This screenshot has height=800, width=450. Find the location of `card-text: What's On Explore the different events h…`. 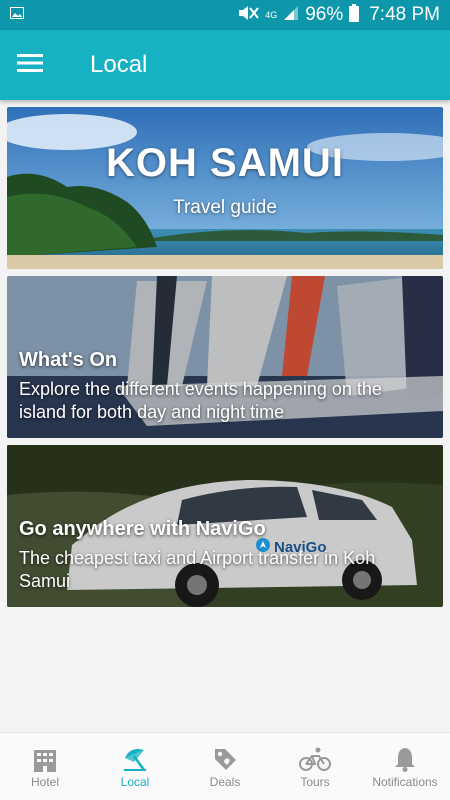

card-text: What's On Explore the different events h… is located at coordinates (225, 386).